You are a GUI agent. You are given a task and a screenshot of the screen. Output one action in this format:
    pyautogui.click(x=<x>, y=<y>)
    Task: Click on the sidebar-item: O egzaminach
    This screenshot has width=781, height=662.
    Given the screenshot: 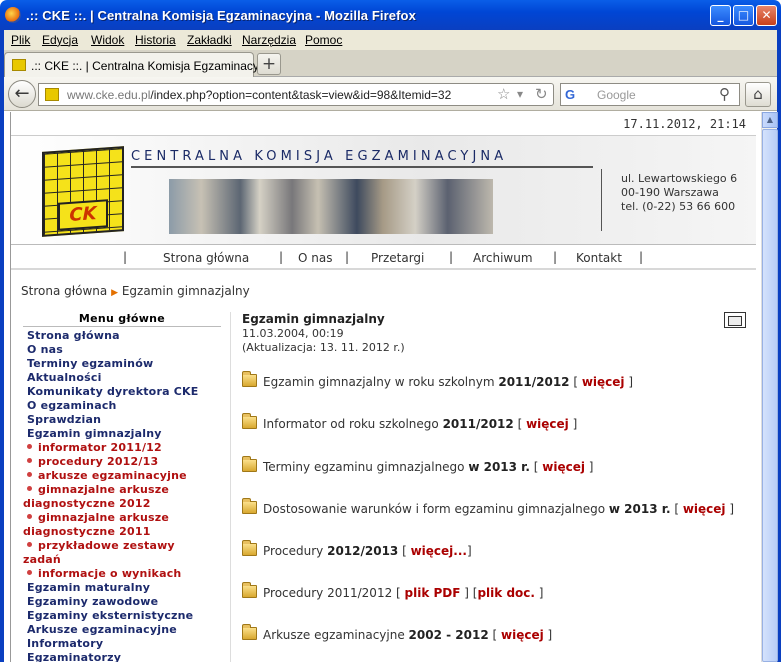 What is the action you would take?
    pyautogui.click(x=122, y=406)
    